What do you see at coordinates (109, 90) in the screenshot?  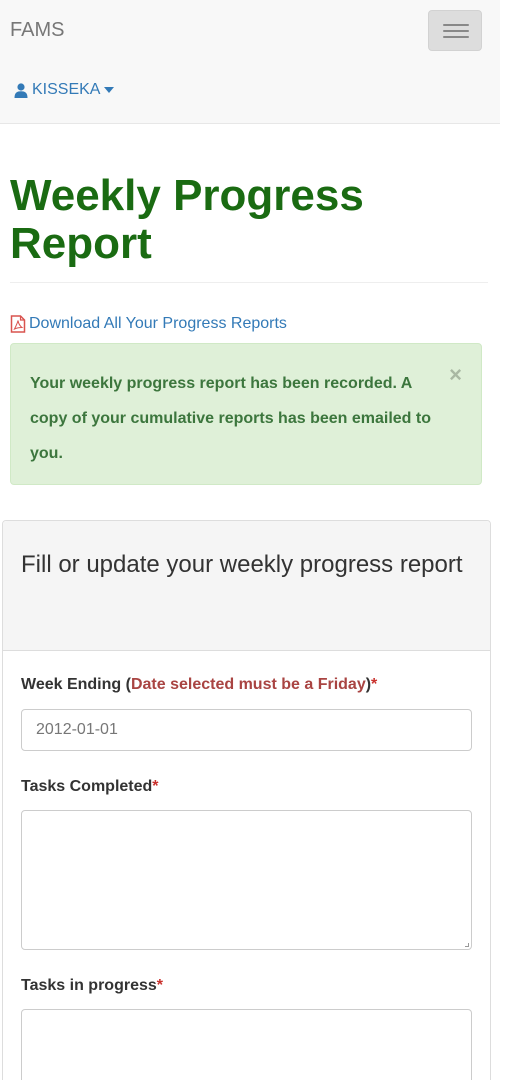 I see `caret-down-icon` at bounding box center [109, 90].